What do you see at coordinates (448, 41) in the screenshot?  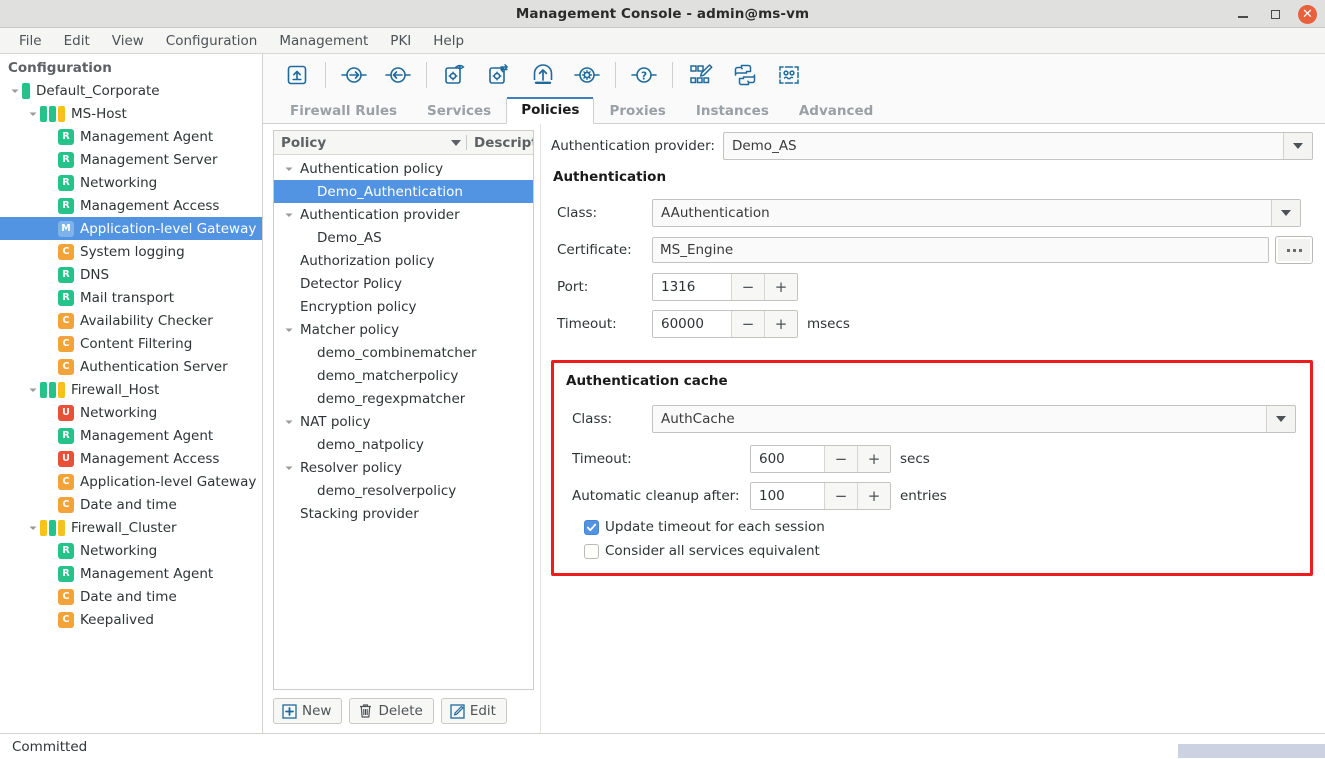 I see `menu-item-help: Help` at bounding box center [448, 41].